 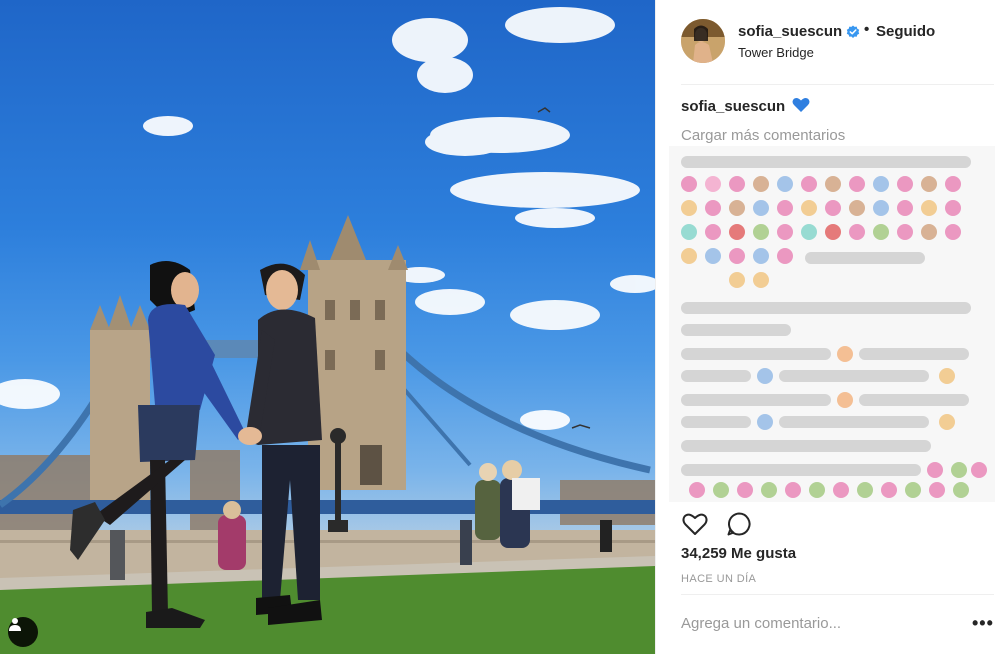 I want to click on action-bar, so click(x=837, y=524).